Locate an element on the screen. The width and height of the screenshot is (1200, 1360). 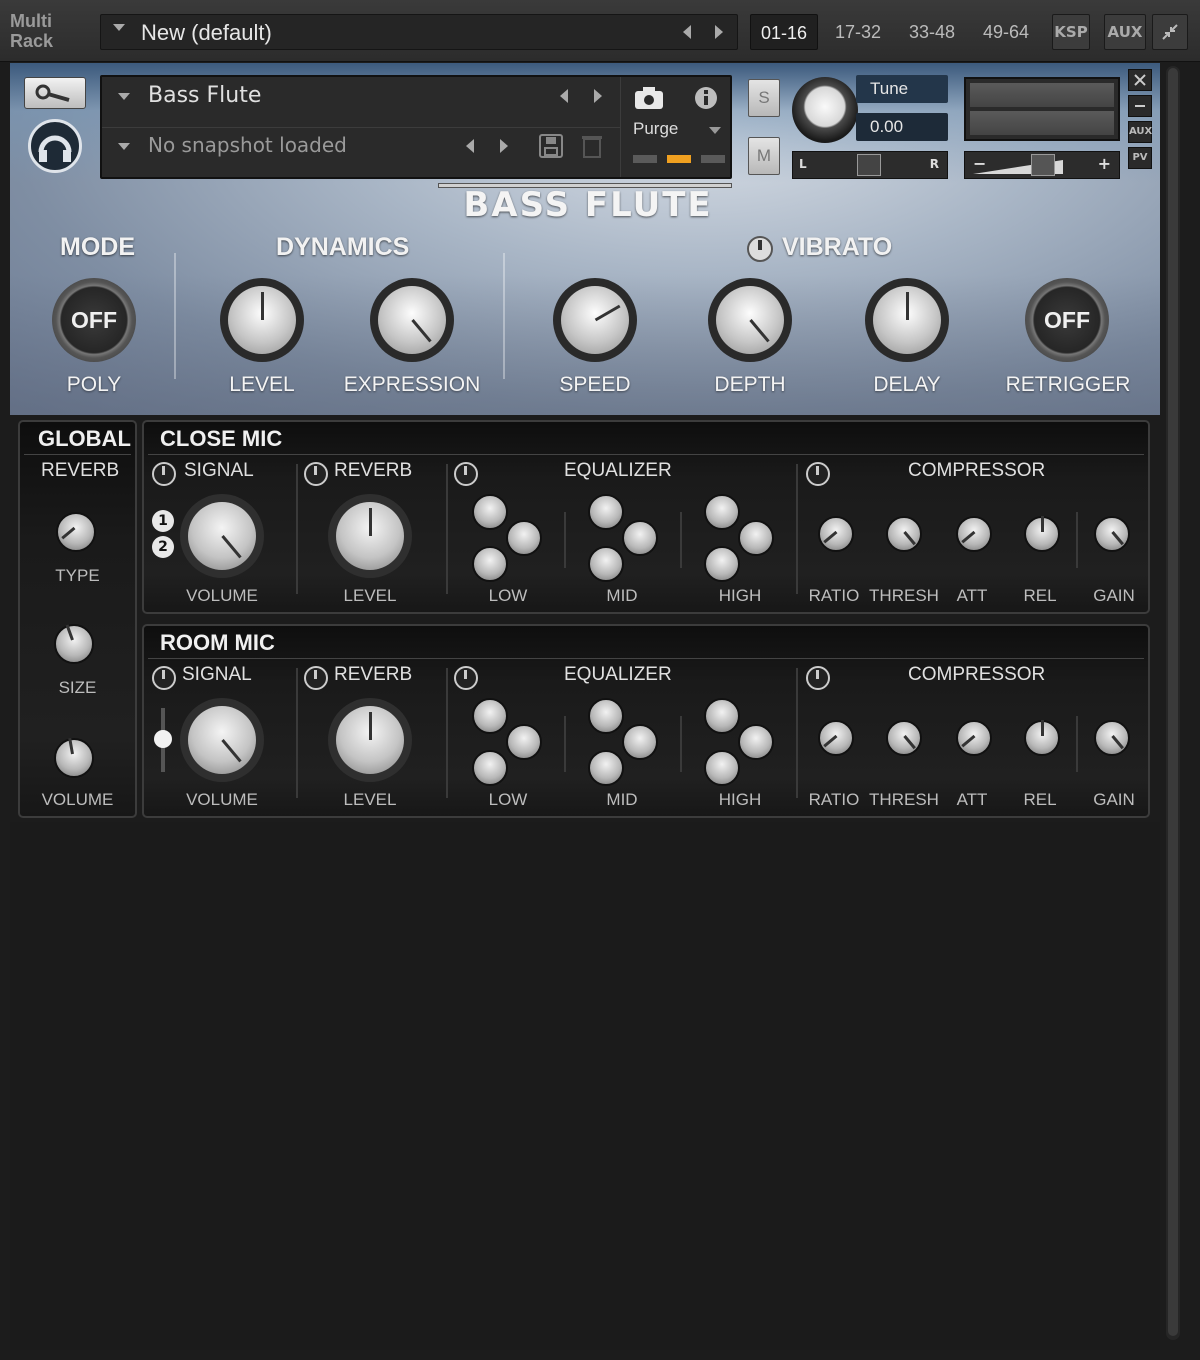
aux-sends-button: AUX is located at coordinates (1140, 132).